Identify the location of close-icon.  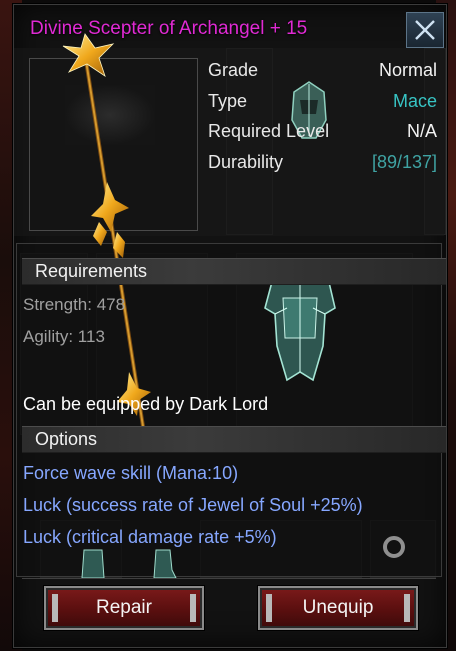
(425, 30).